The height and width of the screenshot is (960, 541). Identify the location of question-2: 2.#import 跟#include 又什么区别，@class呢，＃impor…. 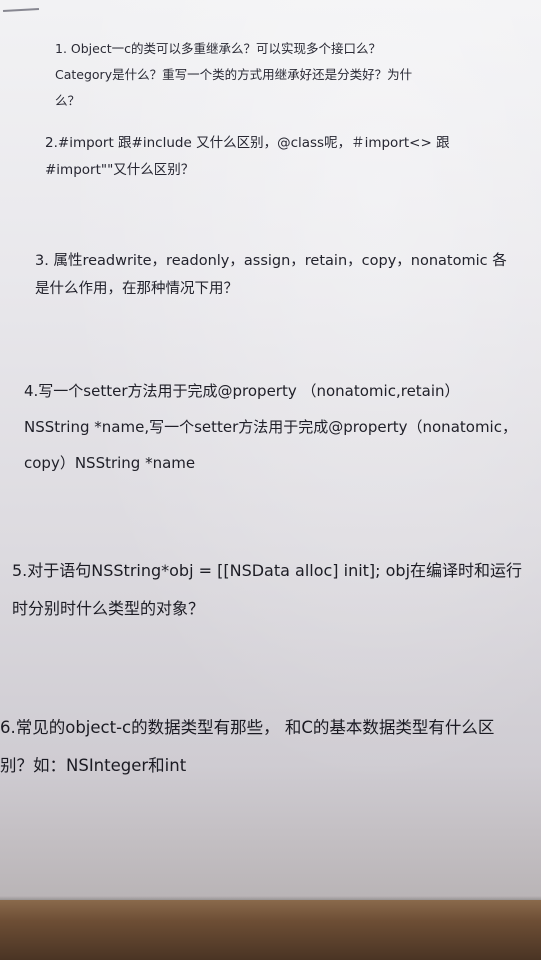
(247, 157).